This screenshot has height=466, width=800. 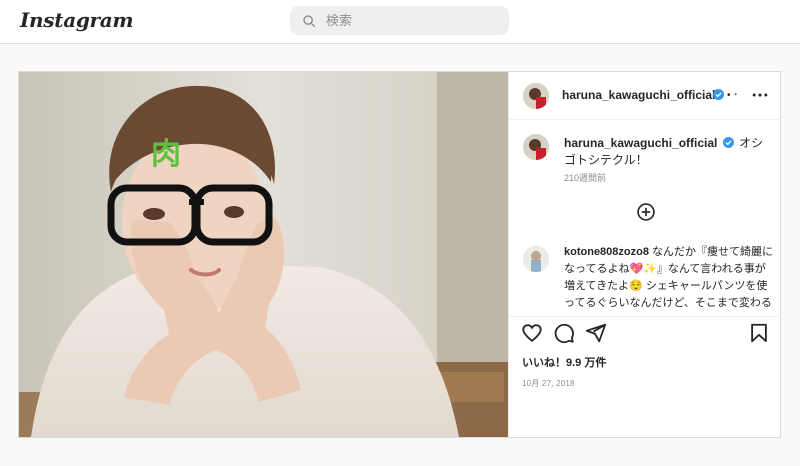 What do you see at coordinates (759, 333) in the screenshot?
I see `bookmark-icon` at bounding box center [759, 333].